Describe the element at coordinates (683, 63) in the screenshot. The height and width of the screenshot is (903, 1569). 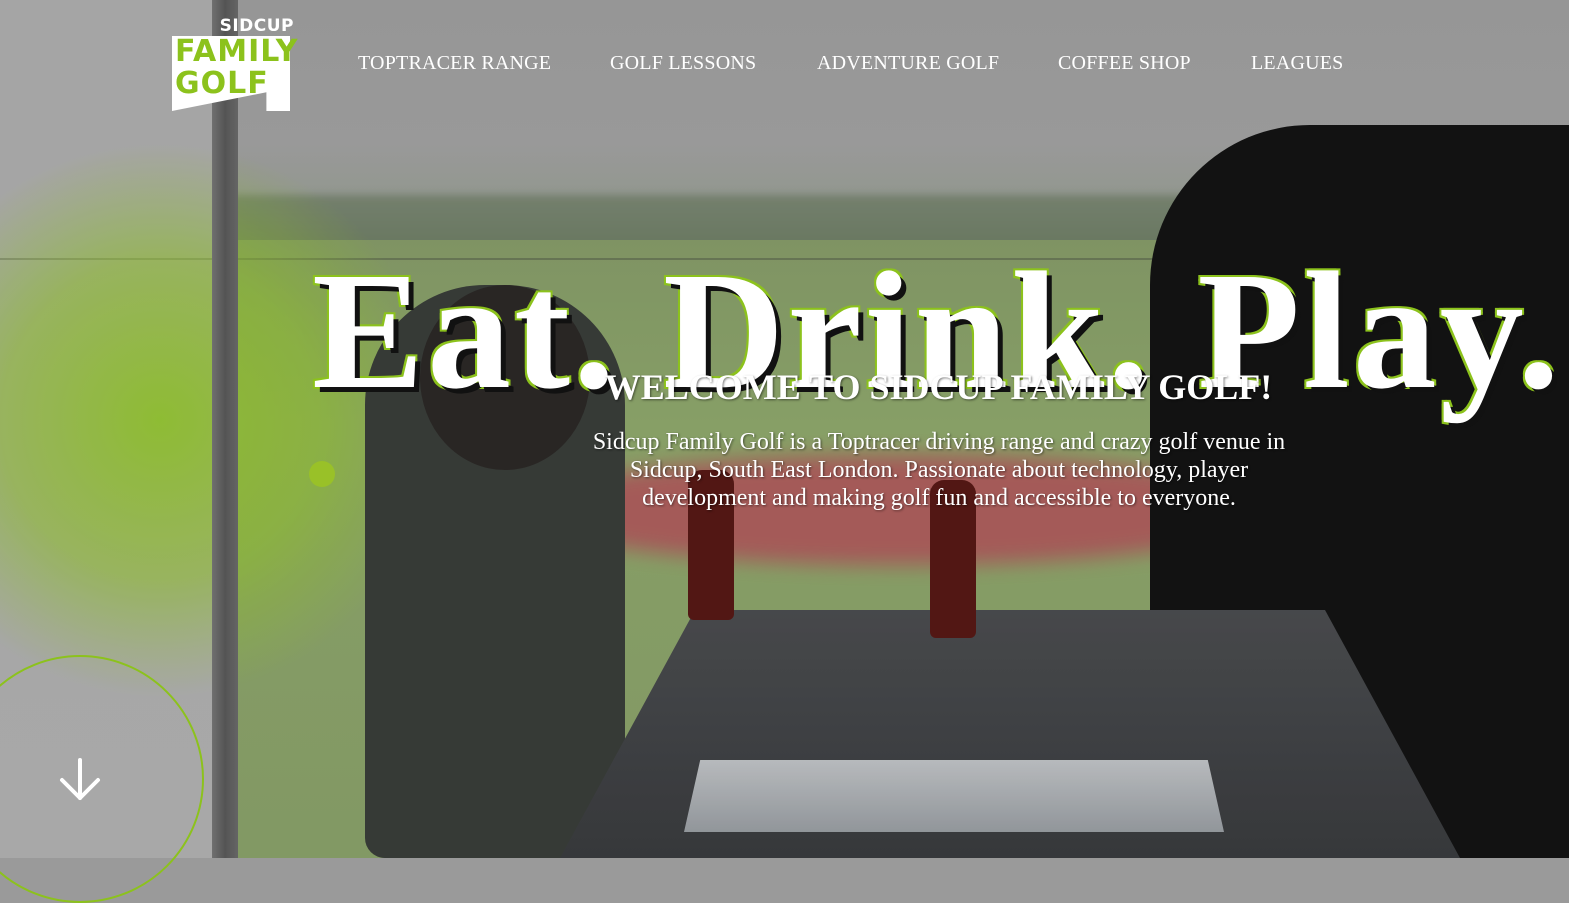
I see `nav-item-golf-lessons: GOLF LESSONS` at that location.